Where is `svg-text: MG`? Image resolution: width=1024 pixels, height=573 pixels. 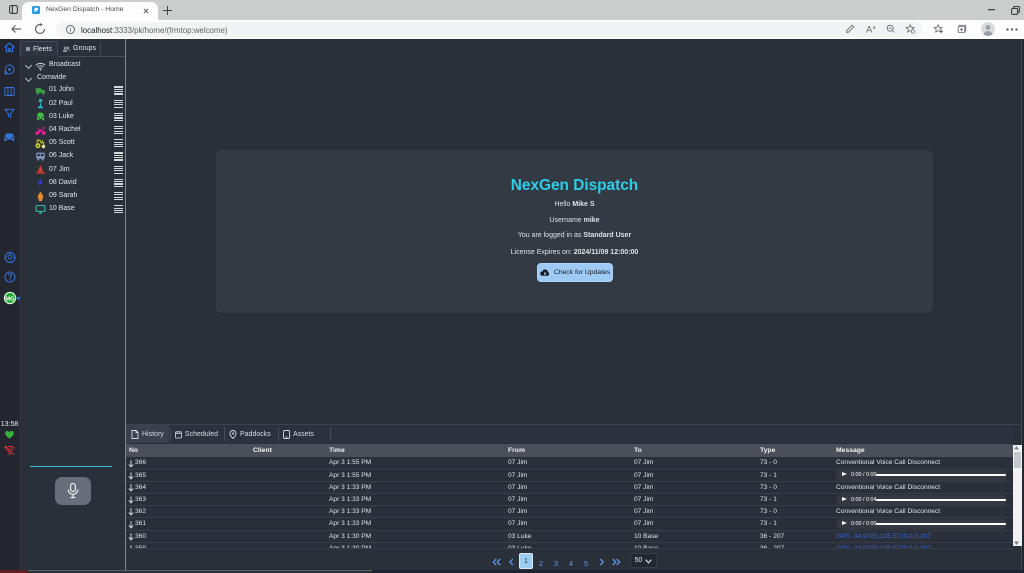
svg-text: MG is located at coordinates (10, 299).